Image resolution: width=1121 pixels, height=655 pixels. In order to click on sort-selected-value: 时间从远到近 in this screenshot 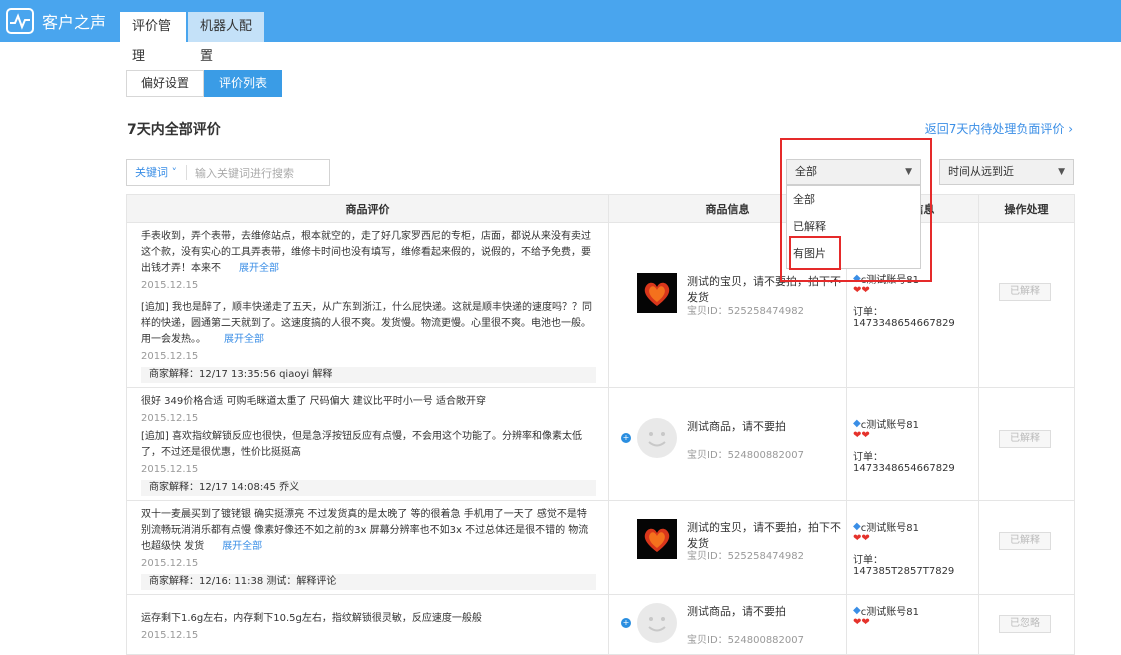, I will do `click(981, 171)`.